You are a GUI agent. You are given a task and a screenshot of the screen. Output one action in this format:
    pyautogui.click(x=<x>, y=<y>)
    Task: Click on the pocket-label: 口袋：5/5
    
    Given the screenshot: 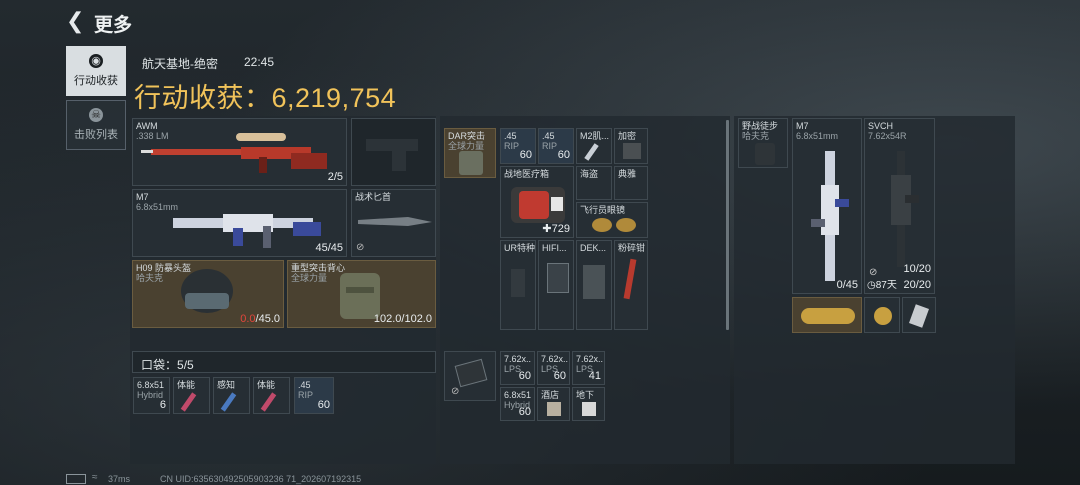 What is the action you would take?
    pyautogui.click(x=167, y=364)
    